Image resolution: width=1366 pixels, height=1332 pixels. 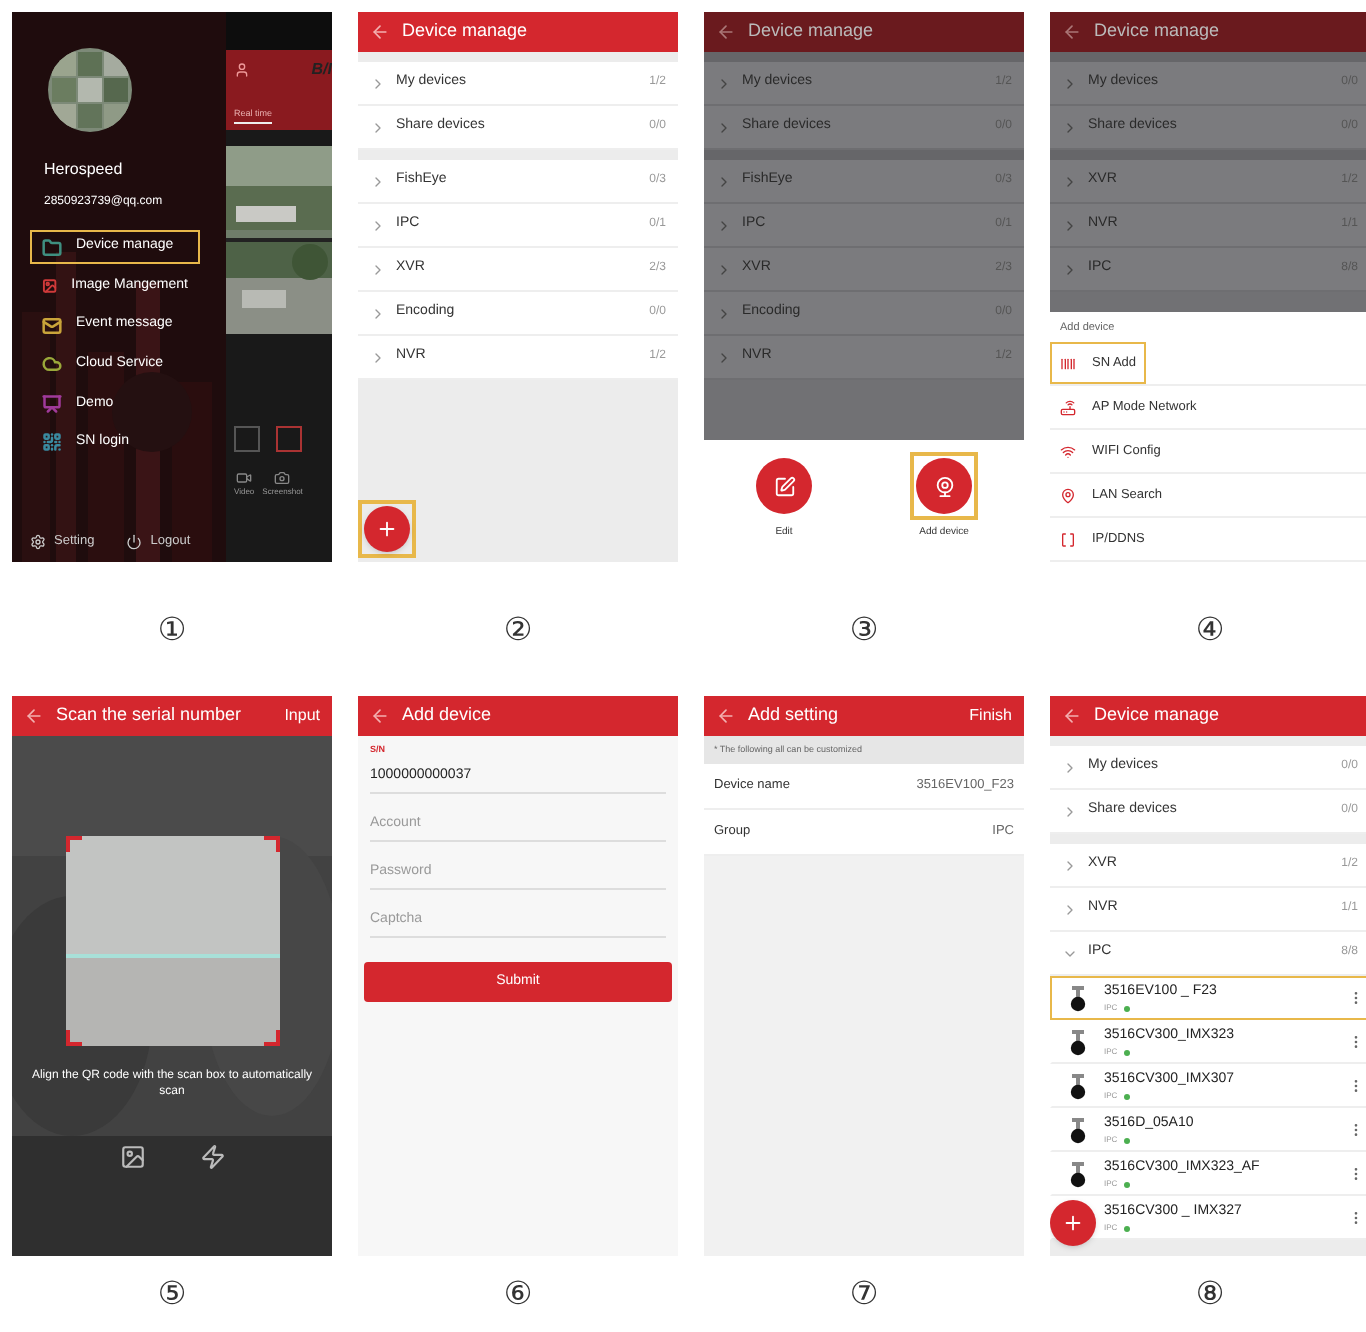 I want to click on screen-title: Scan the serial number, so click(x=150, y=715).